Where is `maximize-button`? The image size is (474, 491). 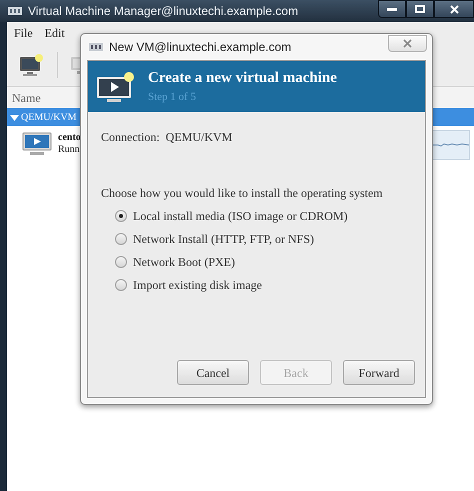 maximize-button is located at coordinates (420, 9).